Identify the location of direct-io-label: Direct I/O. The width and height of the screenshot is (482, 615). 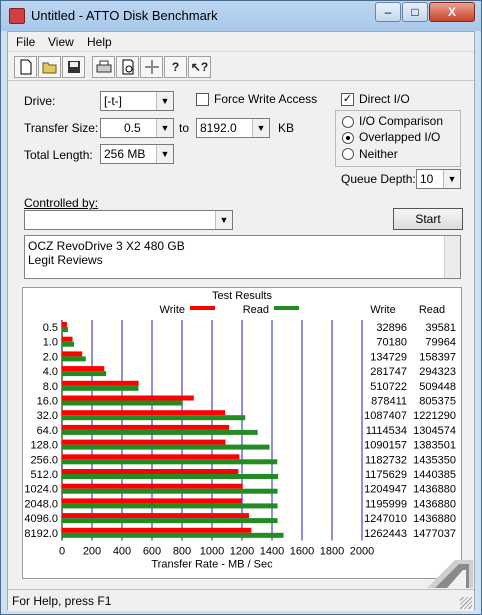
(384, 99).